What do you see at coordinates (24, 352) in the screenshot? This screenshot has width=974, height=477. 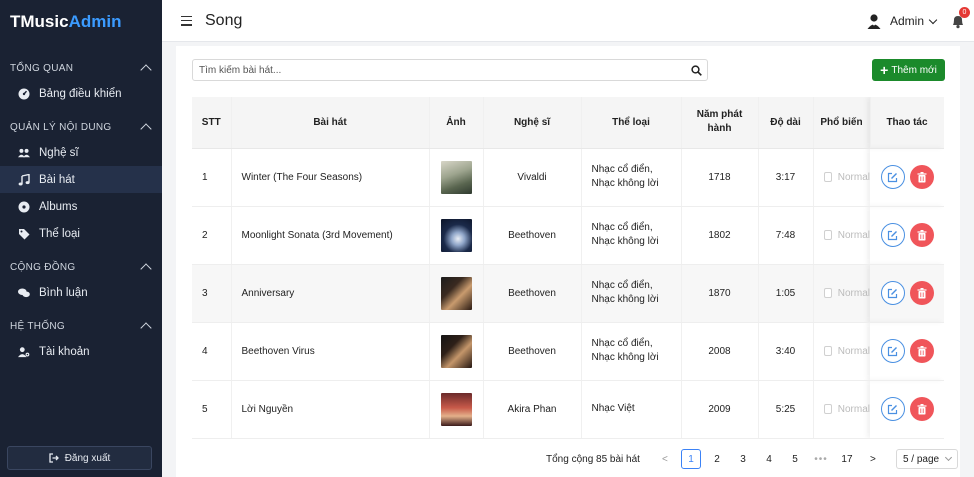 I see `user-cog-icon` at bounding box center [24, 352].